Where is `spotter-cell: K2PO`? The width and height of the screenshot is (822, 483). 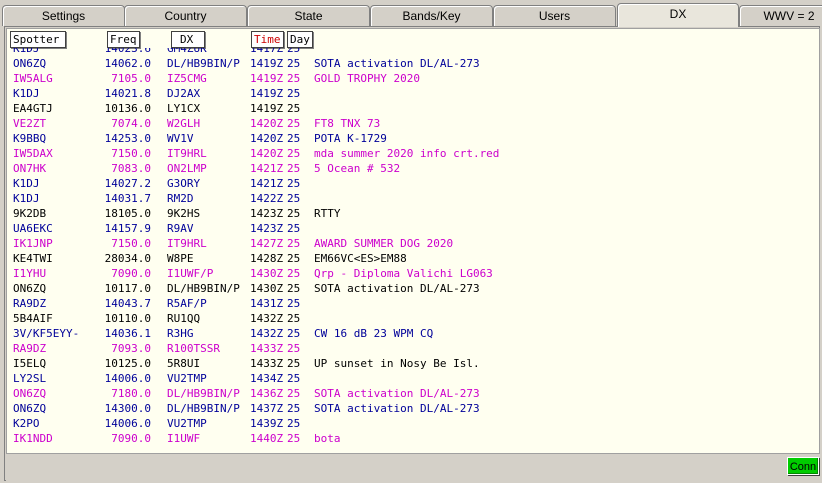 spotter-cell: K2PO is located at coordinates (26, 423).